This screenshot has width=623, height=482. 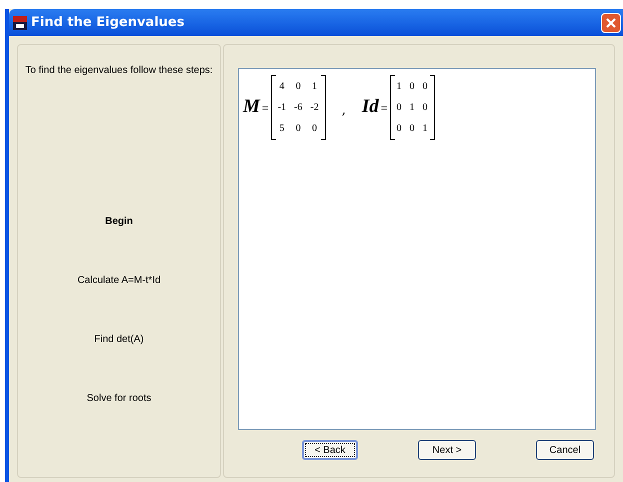 What do you see at coordinates (251, 107) in the screenshot?
I see `matrix-name: M` at bounding box center [251, 107].